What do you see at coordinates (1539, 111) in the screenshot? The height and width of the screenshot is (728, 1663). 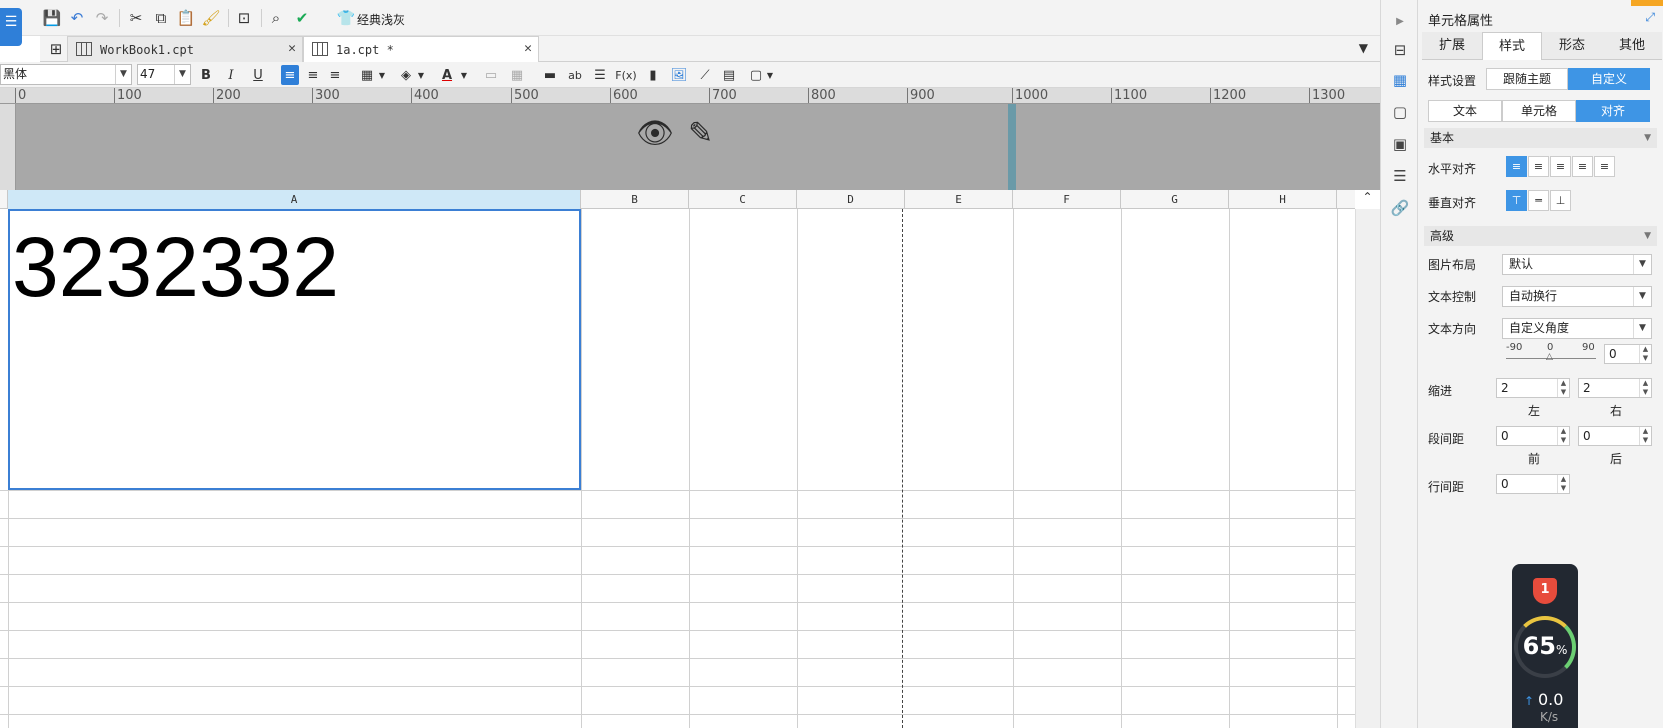 I see `sub-tab-cell: 单元格` at bounding box center [1539, 111].